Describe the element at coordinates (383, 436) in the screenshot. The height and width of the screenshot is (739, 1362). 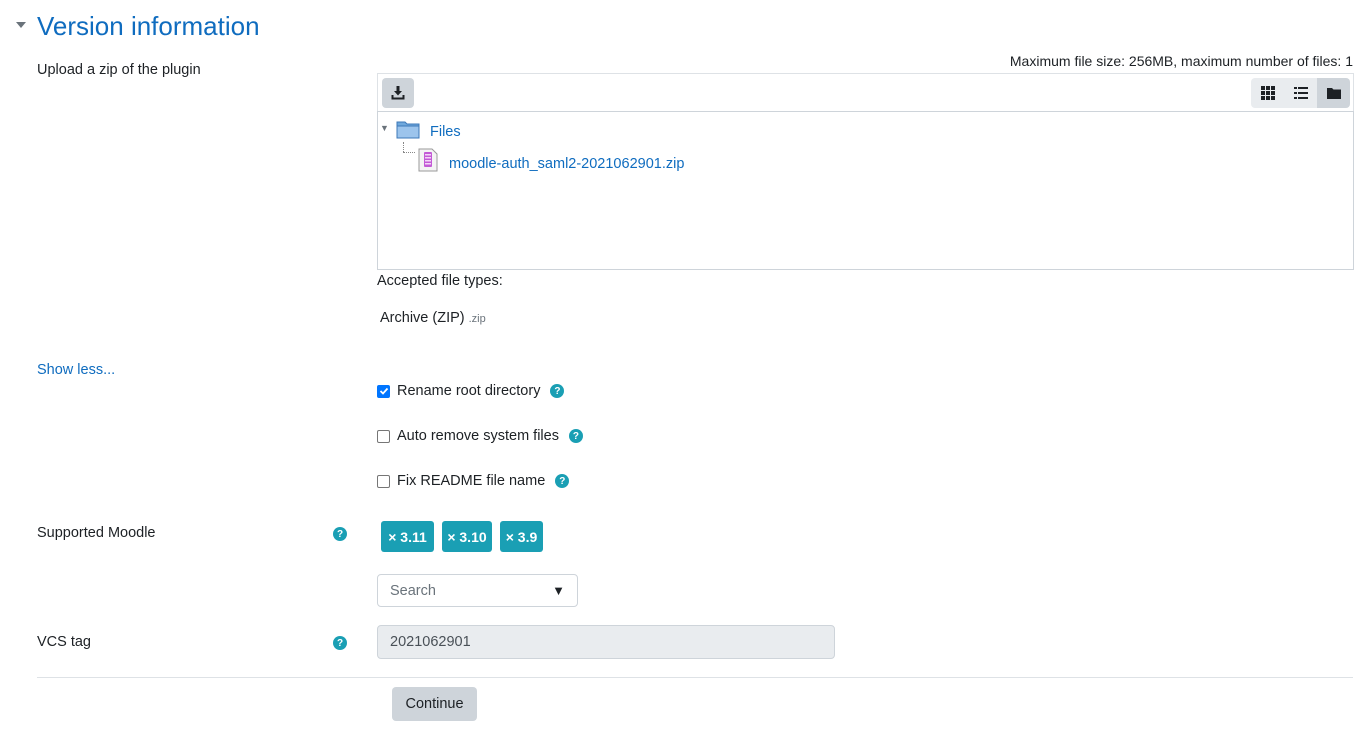
I see `auto-remove-checkbox` at that location.